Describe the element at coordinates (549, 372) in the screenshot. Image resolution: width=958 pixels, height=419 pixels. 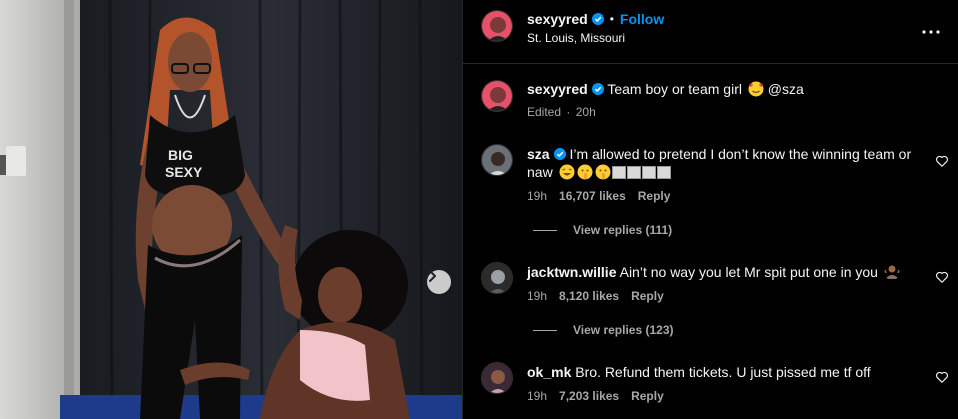
I see `comment-username: ok_mk` at that location.